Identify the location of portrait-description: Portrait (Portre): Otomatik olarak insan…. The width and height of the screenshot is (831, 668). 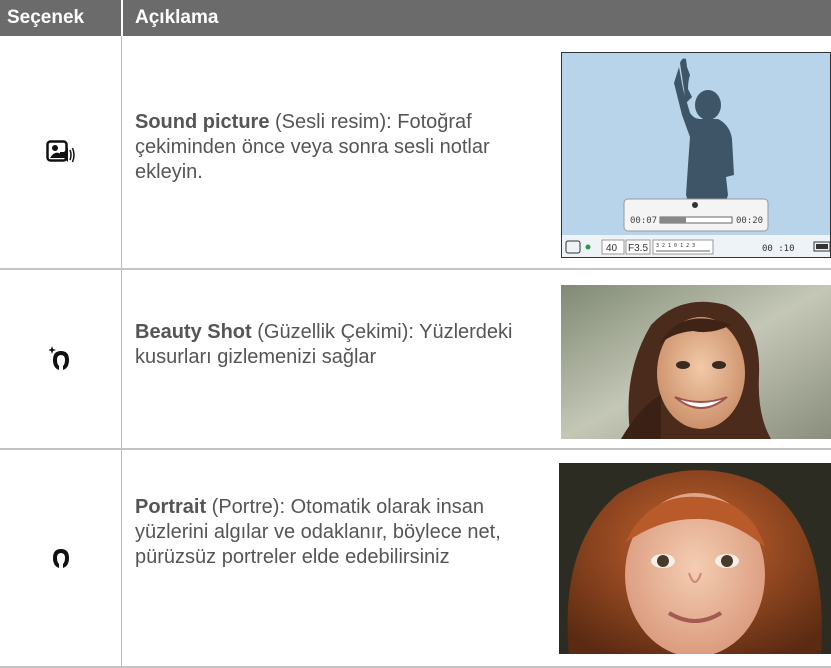
(335, 532).